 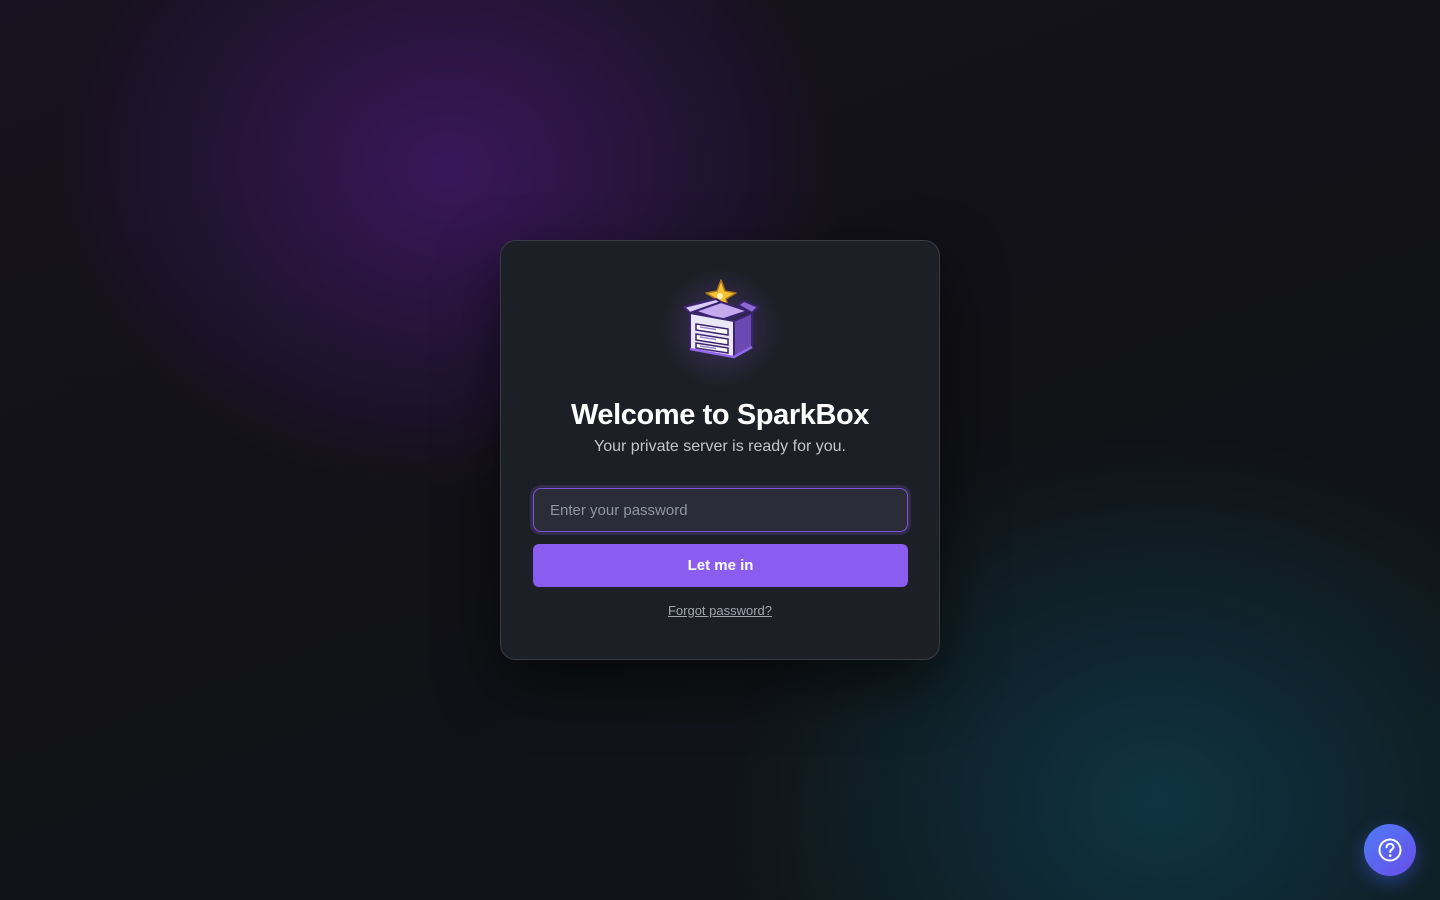 What do you see at coordinates (721, 319) in the screenshot?
I see `server-box-icon` at bounding box center [721, 319].